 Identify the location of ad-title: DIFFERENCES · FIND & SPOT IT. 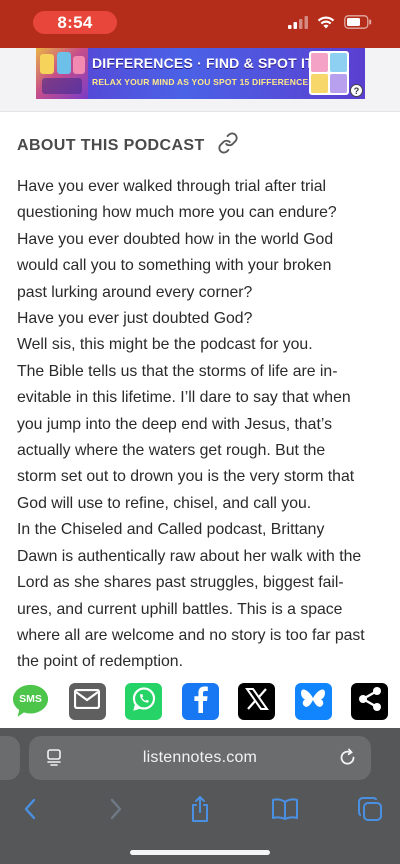
(203, 63).